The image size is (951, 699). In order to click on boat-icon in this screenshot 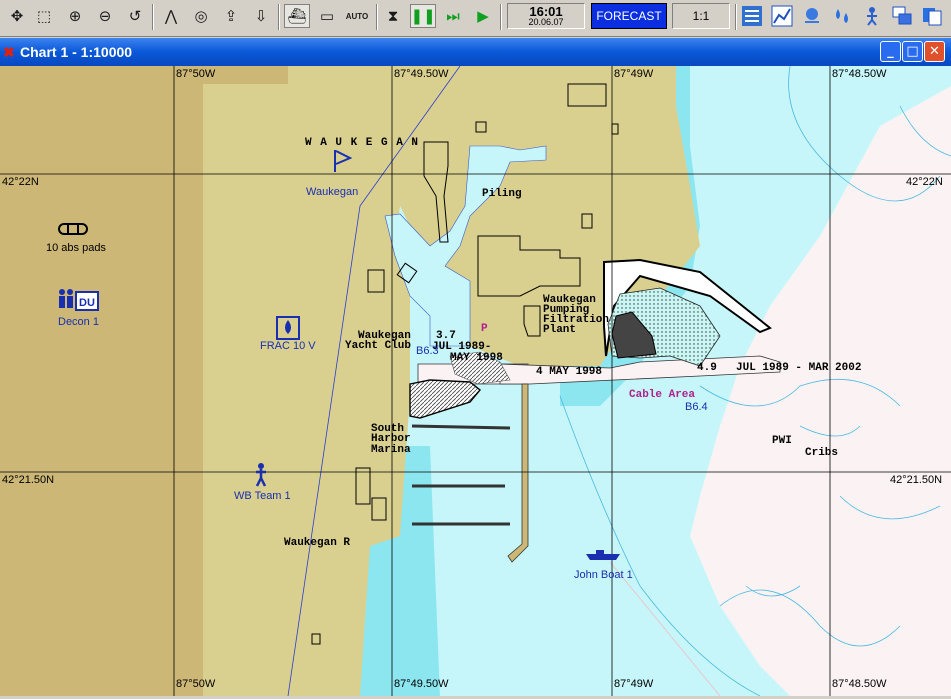, I will do `click(603, 555)`.